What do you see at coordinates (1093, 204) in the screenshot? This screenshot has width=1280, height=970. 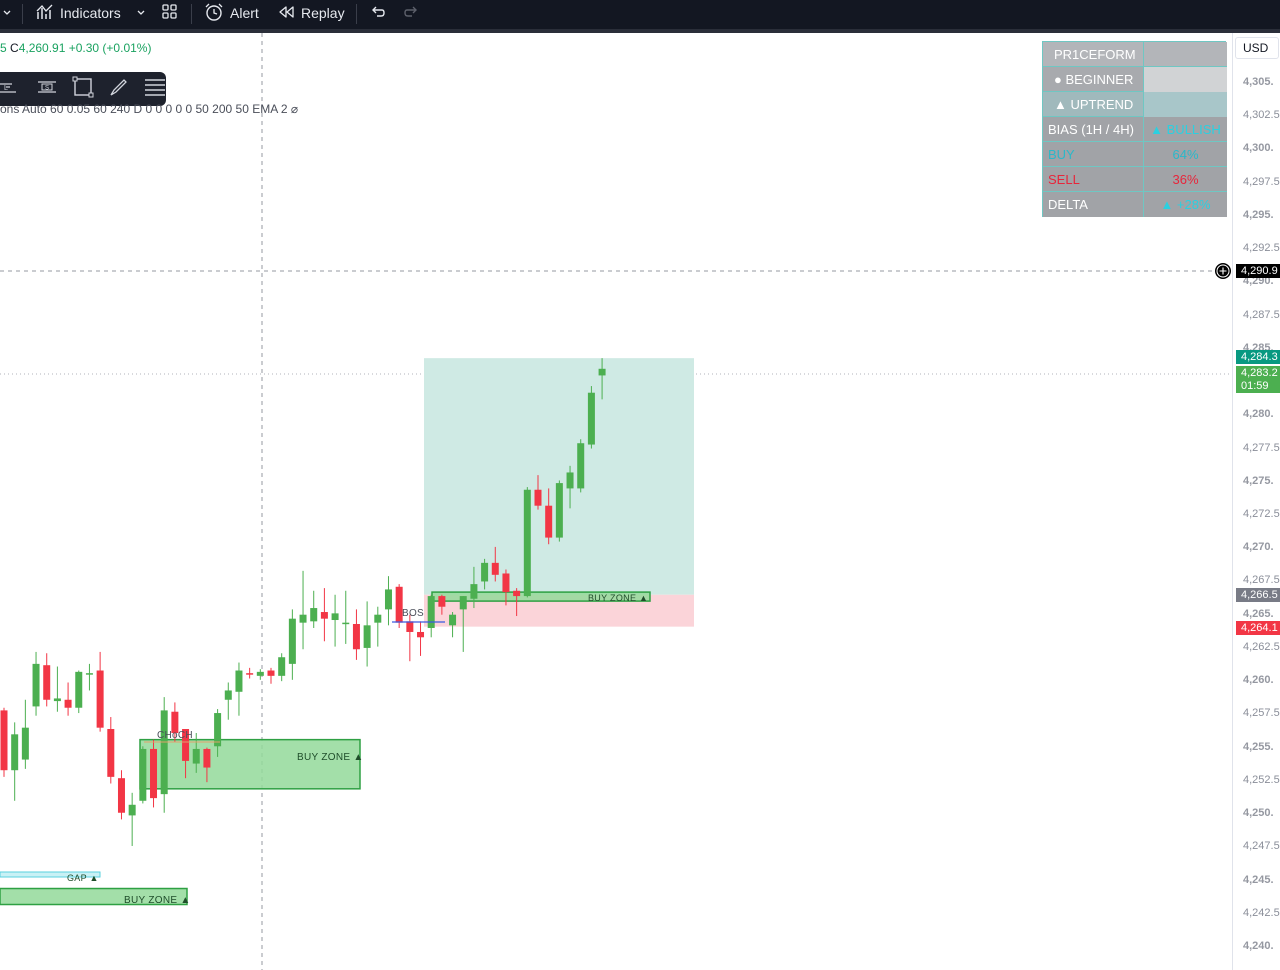 I see `panel-delta-label: DELTA` at bounding box center [1093, 204].